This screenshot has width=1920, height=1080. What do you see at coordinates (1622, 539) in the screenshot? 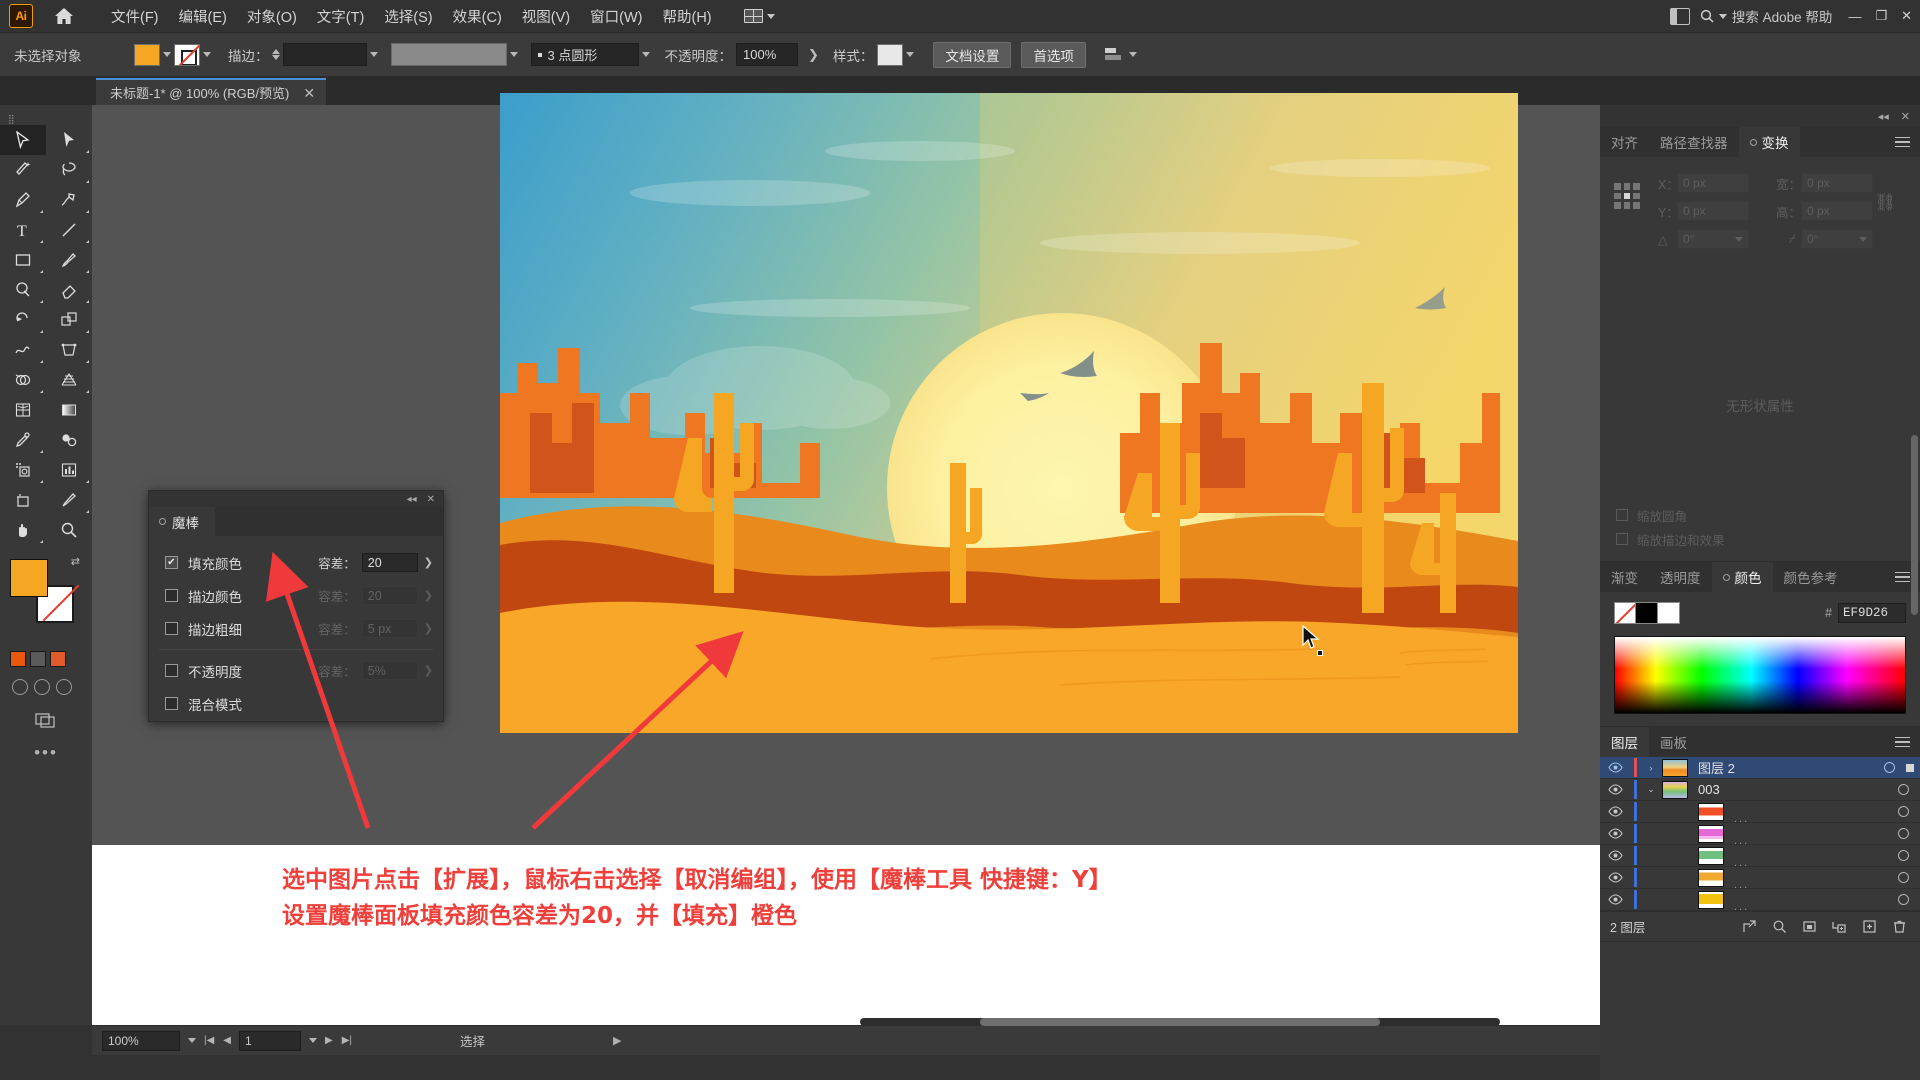
I see `scale-strokes-checkbox` at bounding box center [1622, 539].